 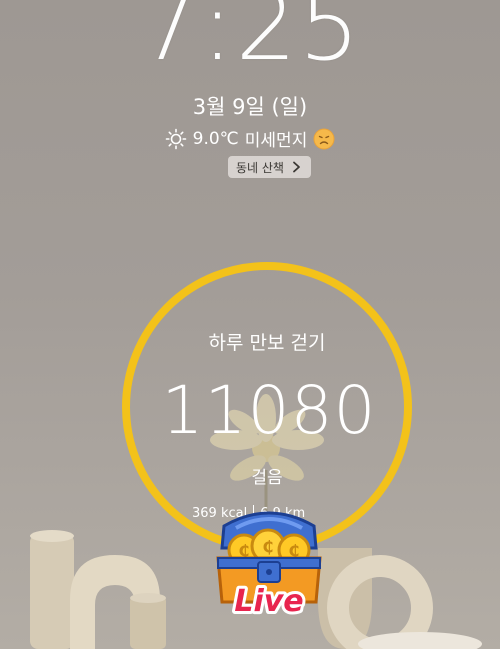 What do you see at coordinates (267, 343) in the screenshot?
I see `step-widget-title: 하루 만보 걷기` at bounding box center [267, 343].